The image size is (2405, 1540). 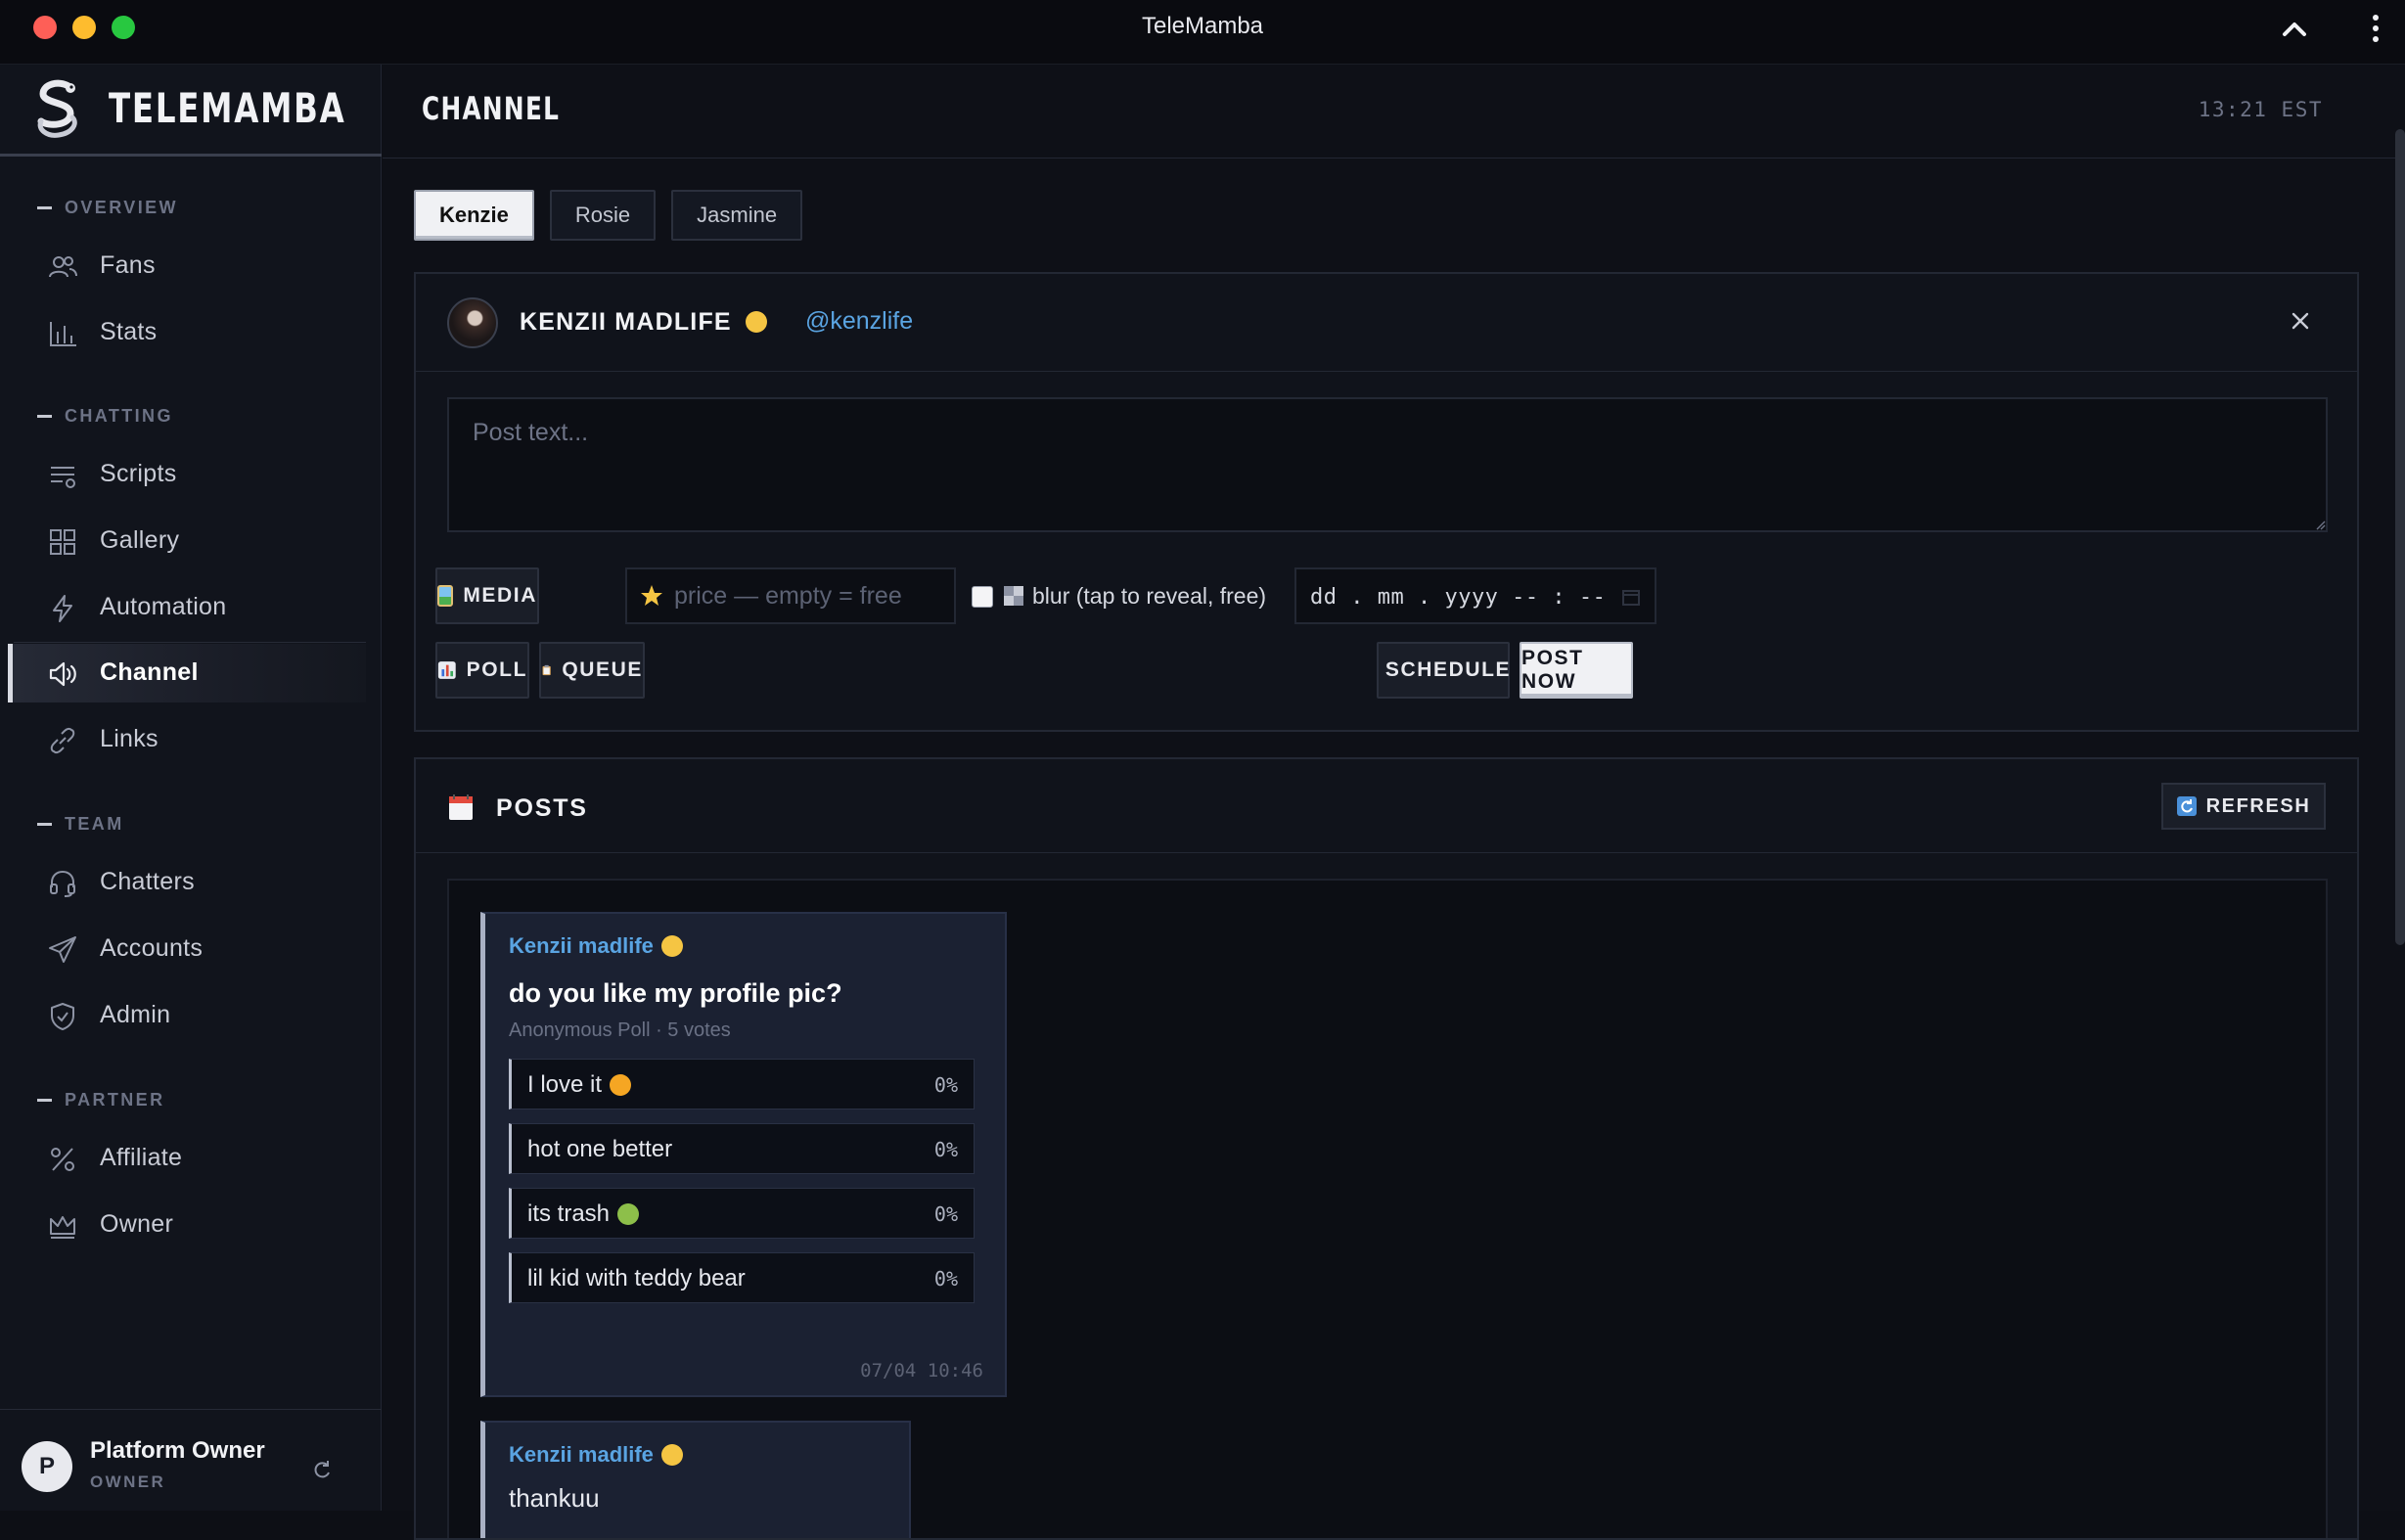 I want to click on post-now-button: POST NOW, so click(x=1576, y=670).